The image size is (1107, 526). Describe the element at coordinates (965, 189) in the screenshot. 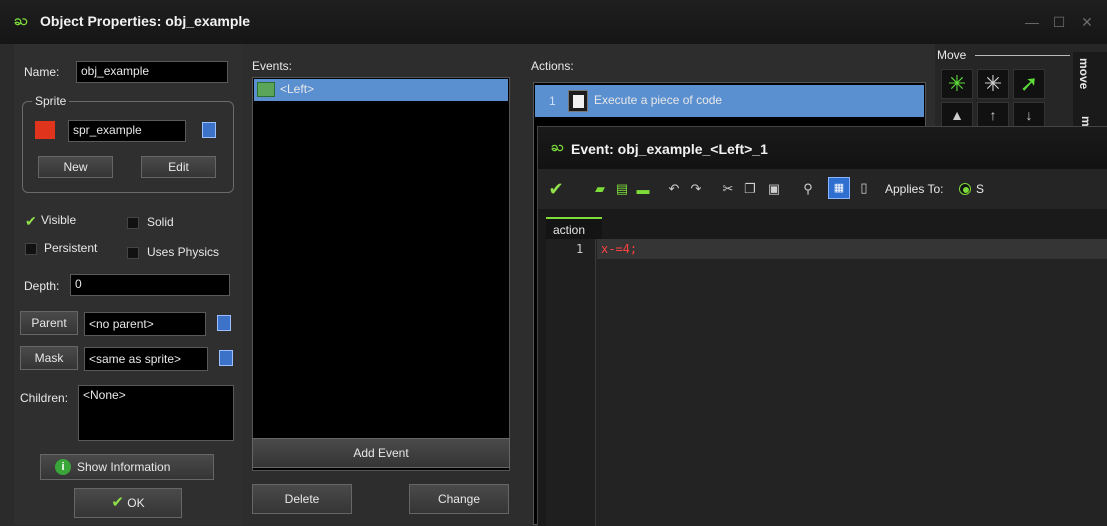

I see `applies-to-self-radio` at that location.